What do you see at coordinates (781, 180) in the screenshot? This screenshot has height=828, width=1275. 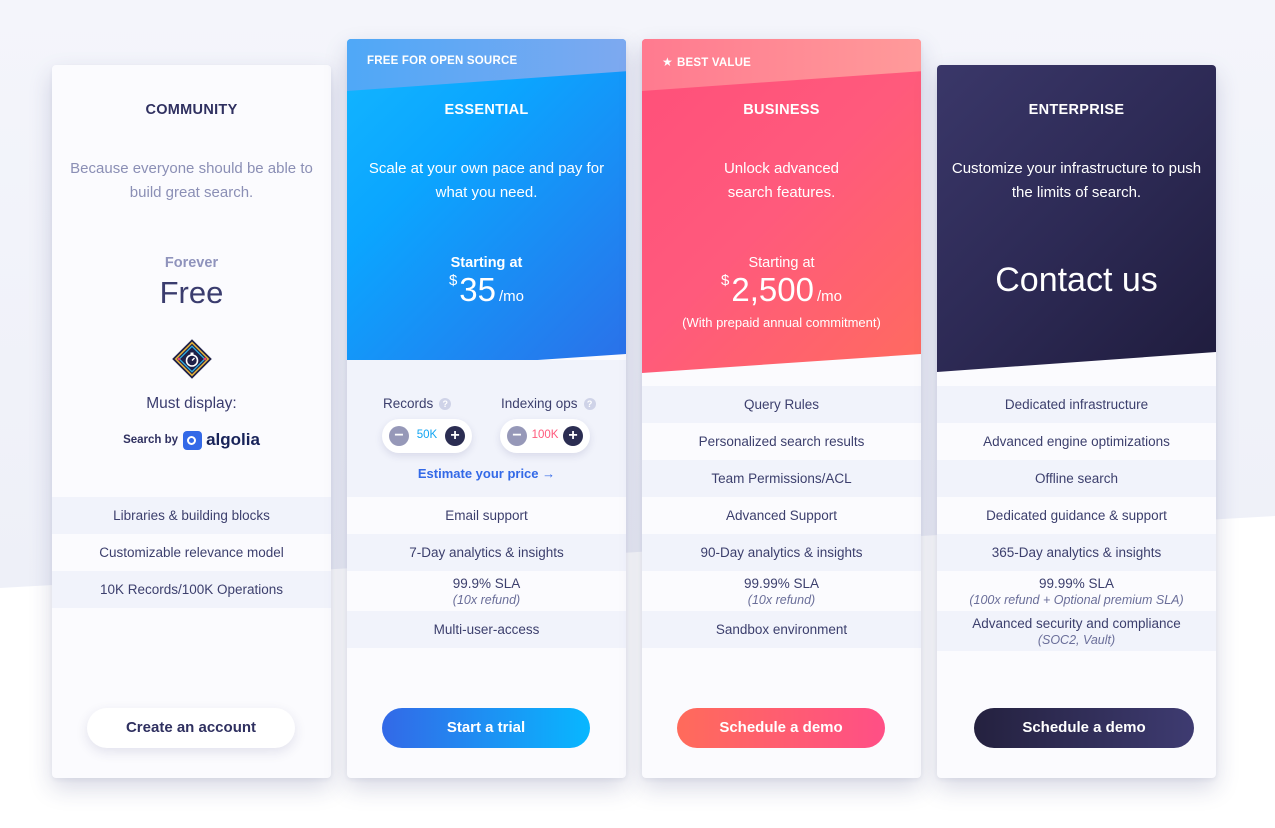 I see `plan-description: Unlock advanced search features.` at bounding box center [781, 180].